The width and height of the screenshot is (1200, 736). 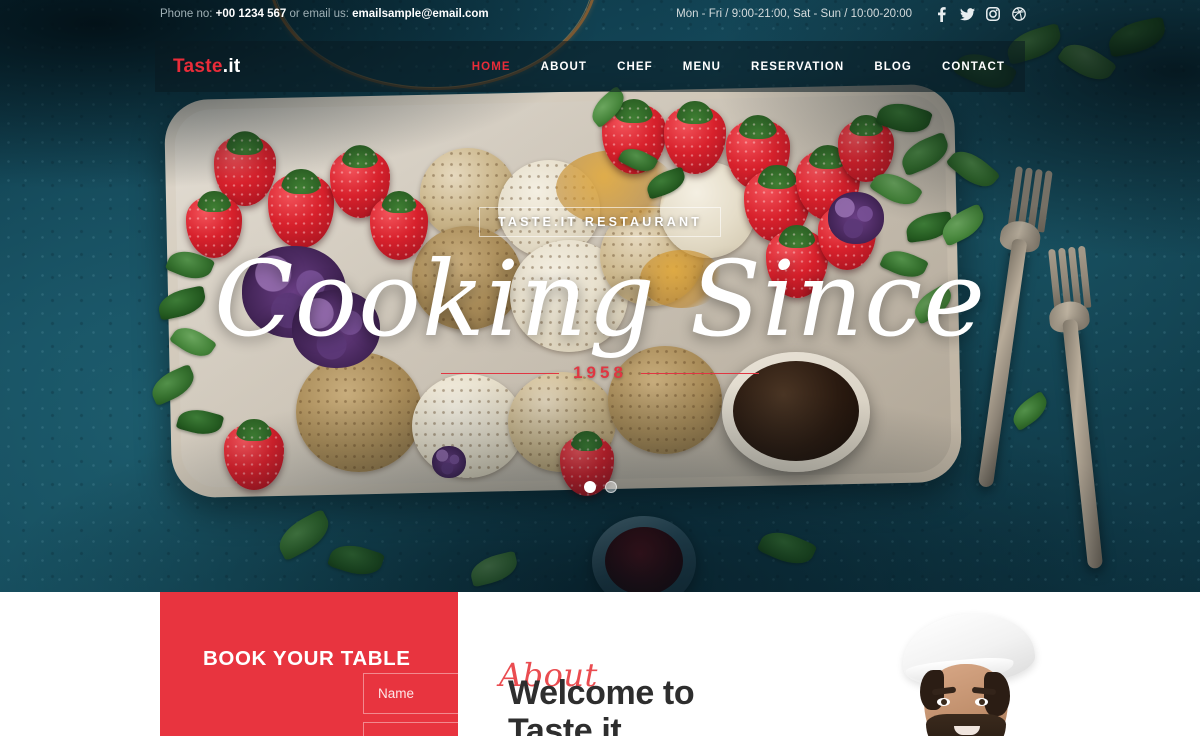 What do you see at coordinates (973, 67) in the screenshot?
I see `nav-item-contact: CONTACT` at bounding box center [973, 67].